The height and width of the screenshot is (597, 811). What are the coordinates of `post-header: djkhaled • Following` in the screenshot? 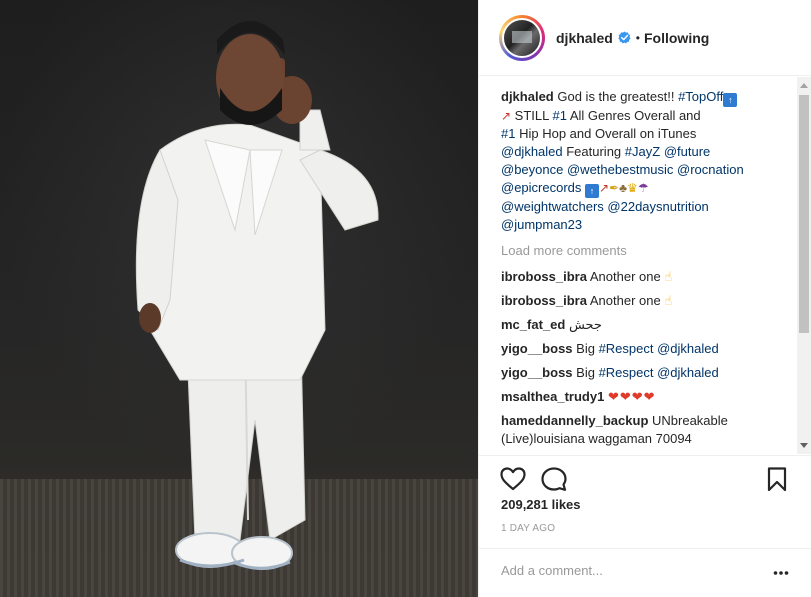 It's located at (645, 38).